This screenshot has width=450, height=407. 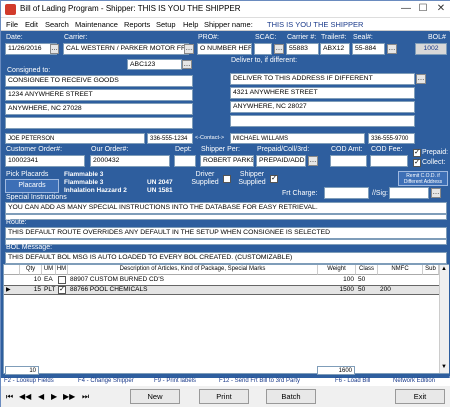 What do you see at coordinates (155, 396) in the screenshot?
I see `new-button: New` at bounding box center [155, 396].